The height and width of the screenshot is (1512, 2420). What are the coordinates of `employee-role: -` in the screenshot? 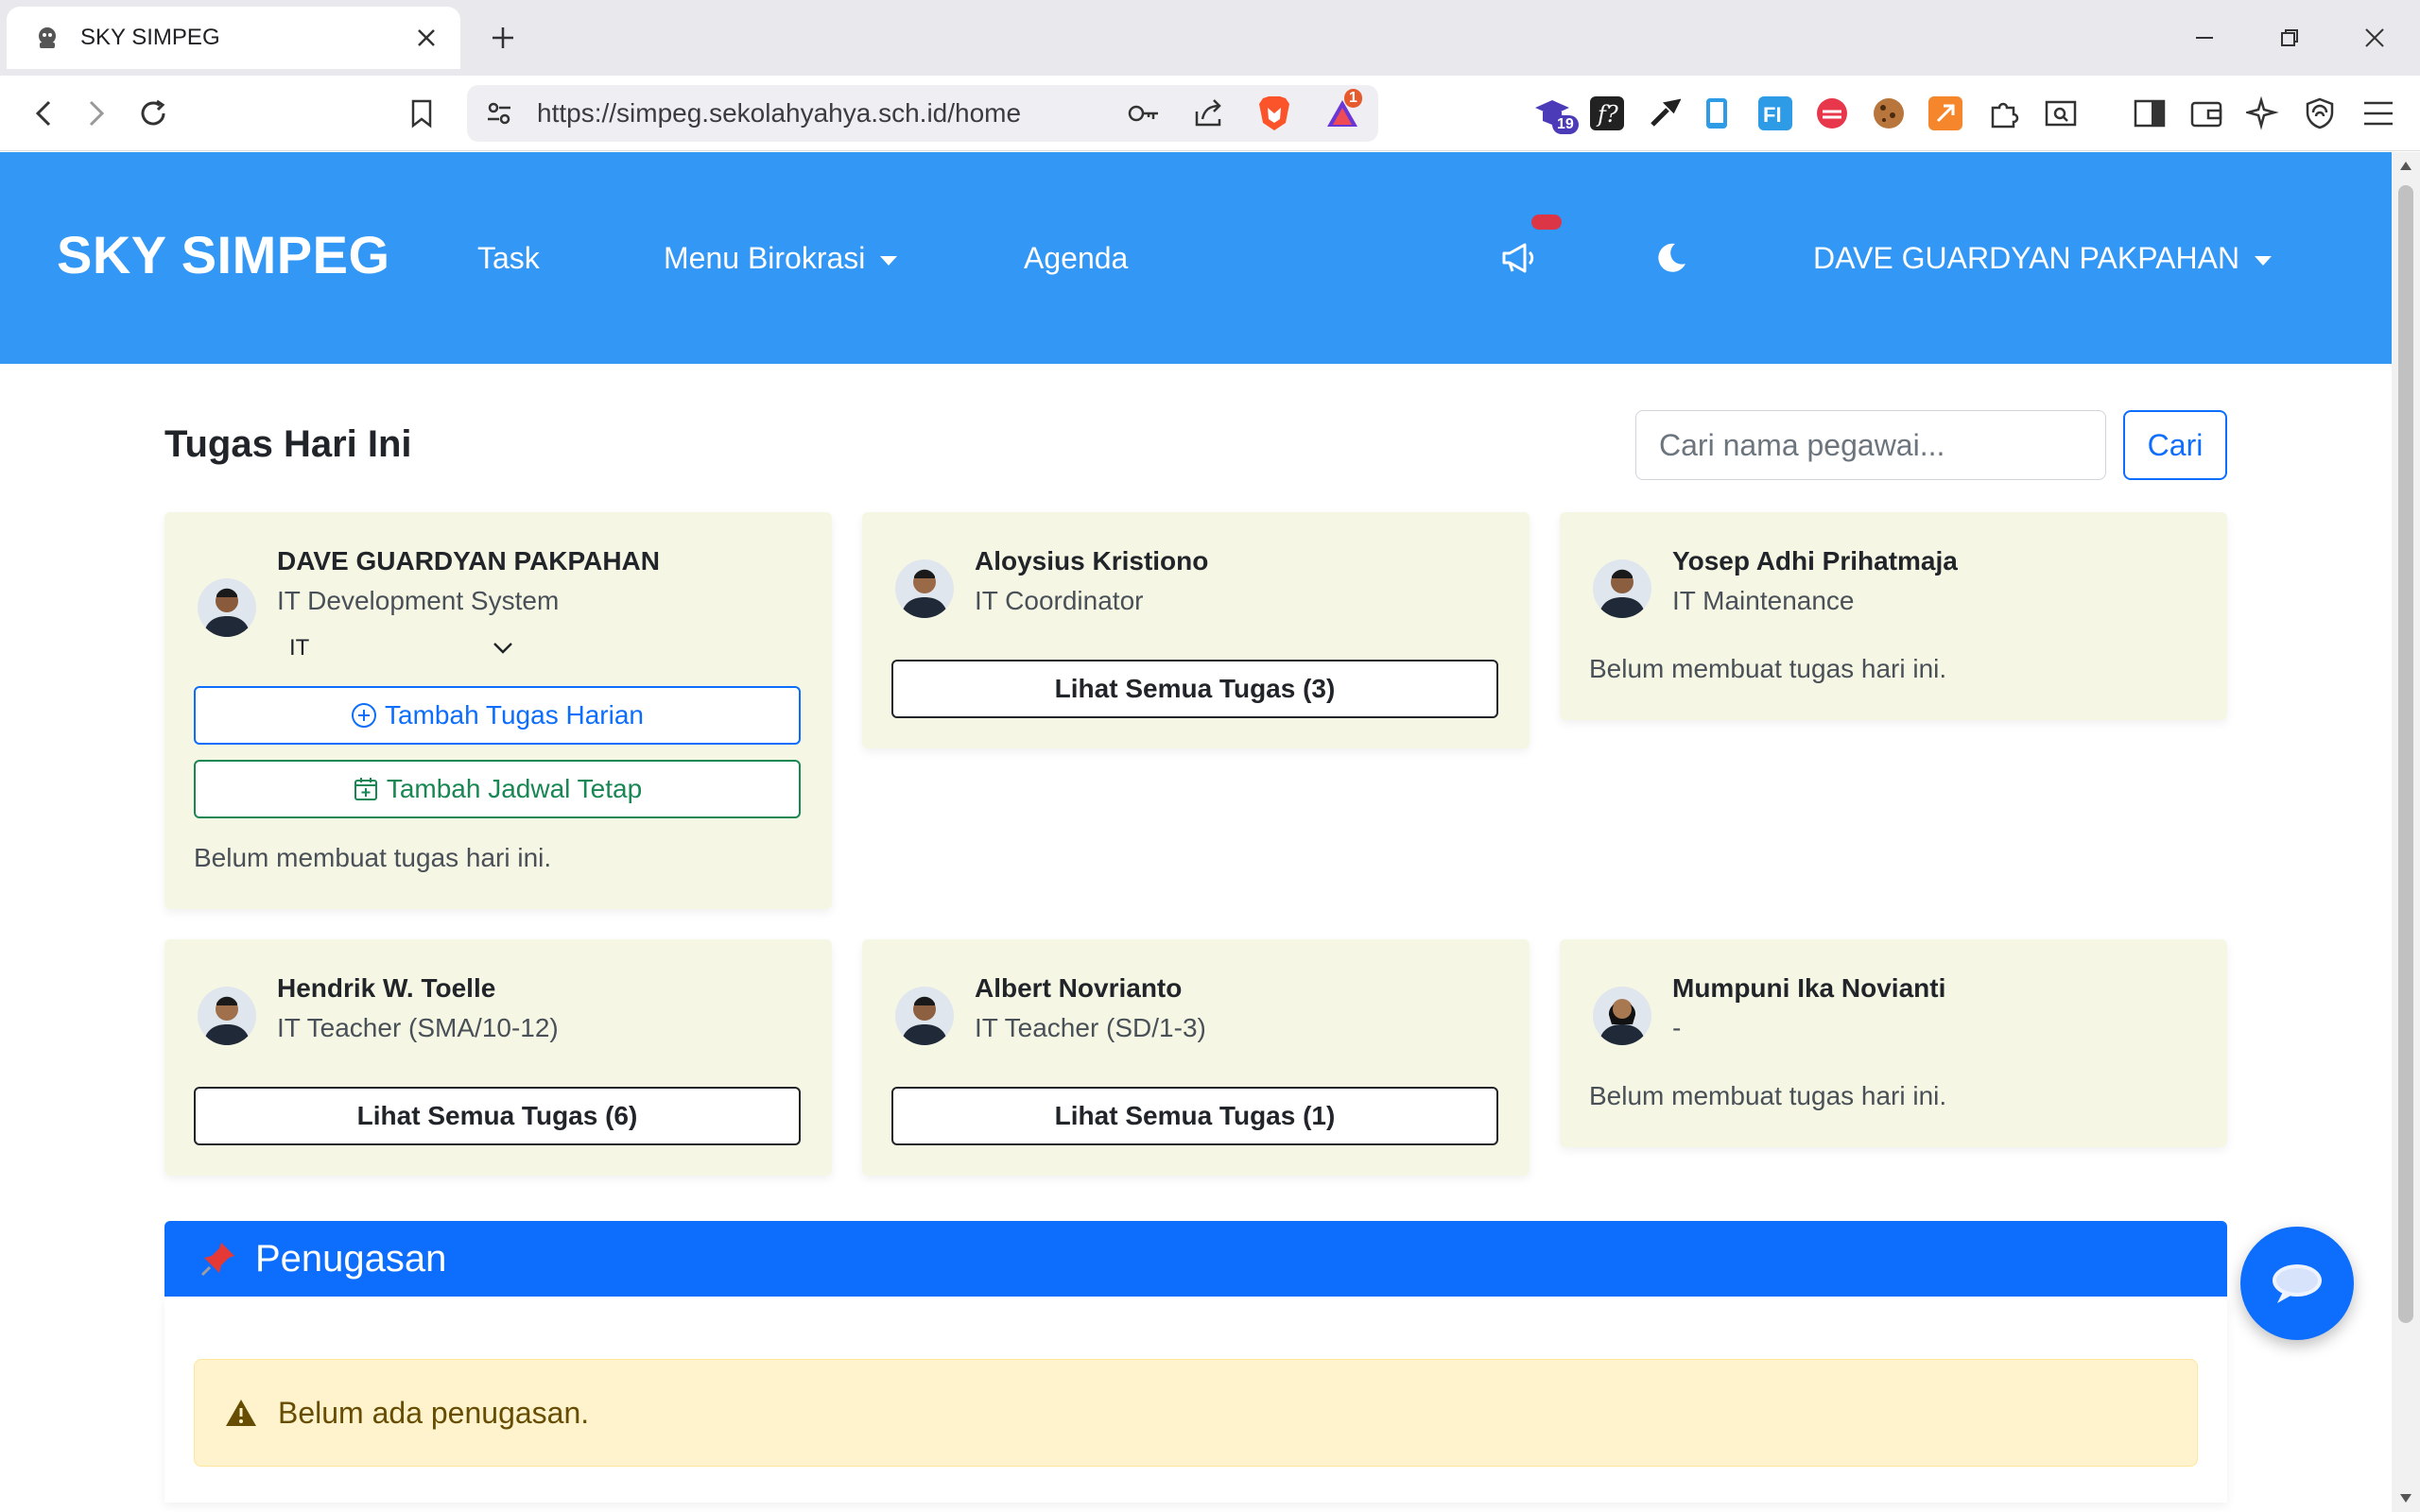 It's located at (1677, 1027).